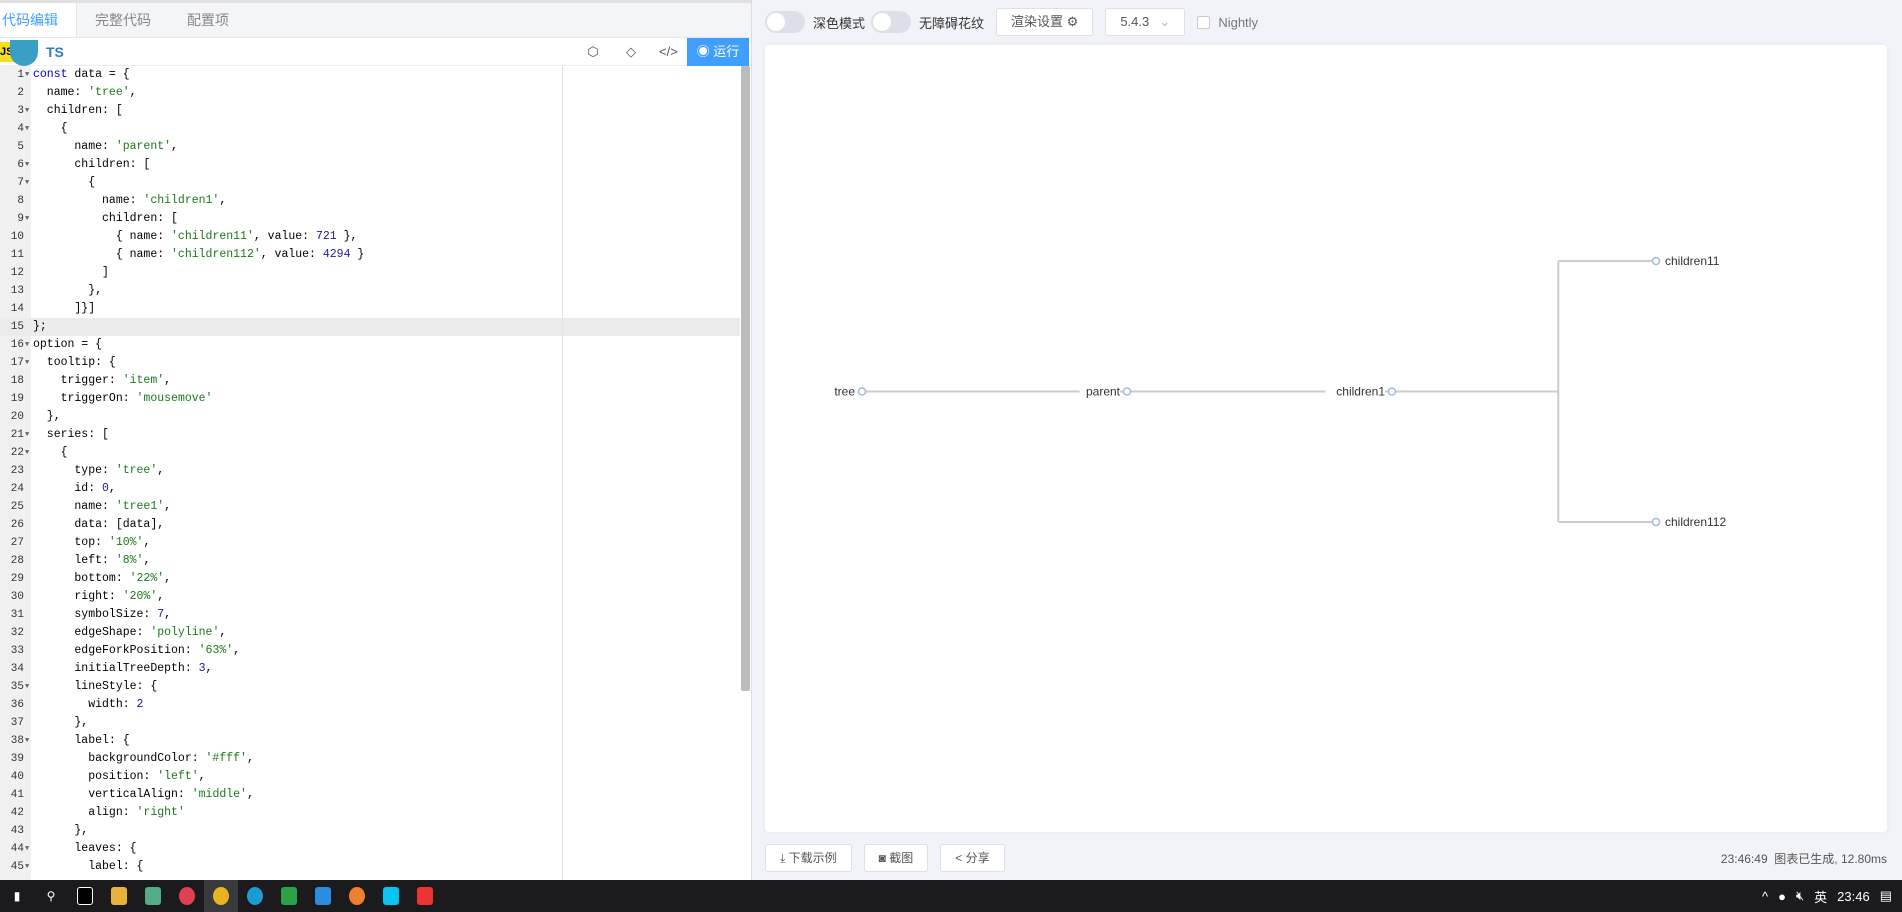 This screenshot has height=912, width=1902. What do you see at coordinates (323, 896) in the screenshot?
I see `calendar-icon` at bounding box center [323, 896].